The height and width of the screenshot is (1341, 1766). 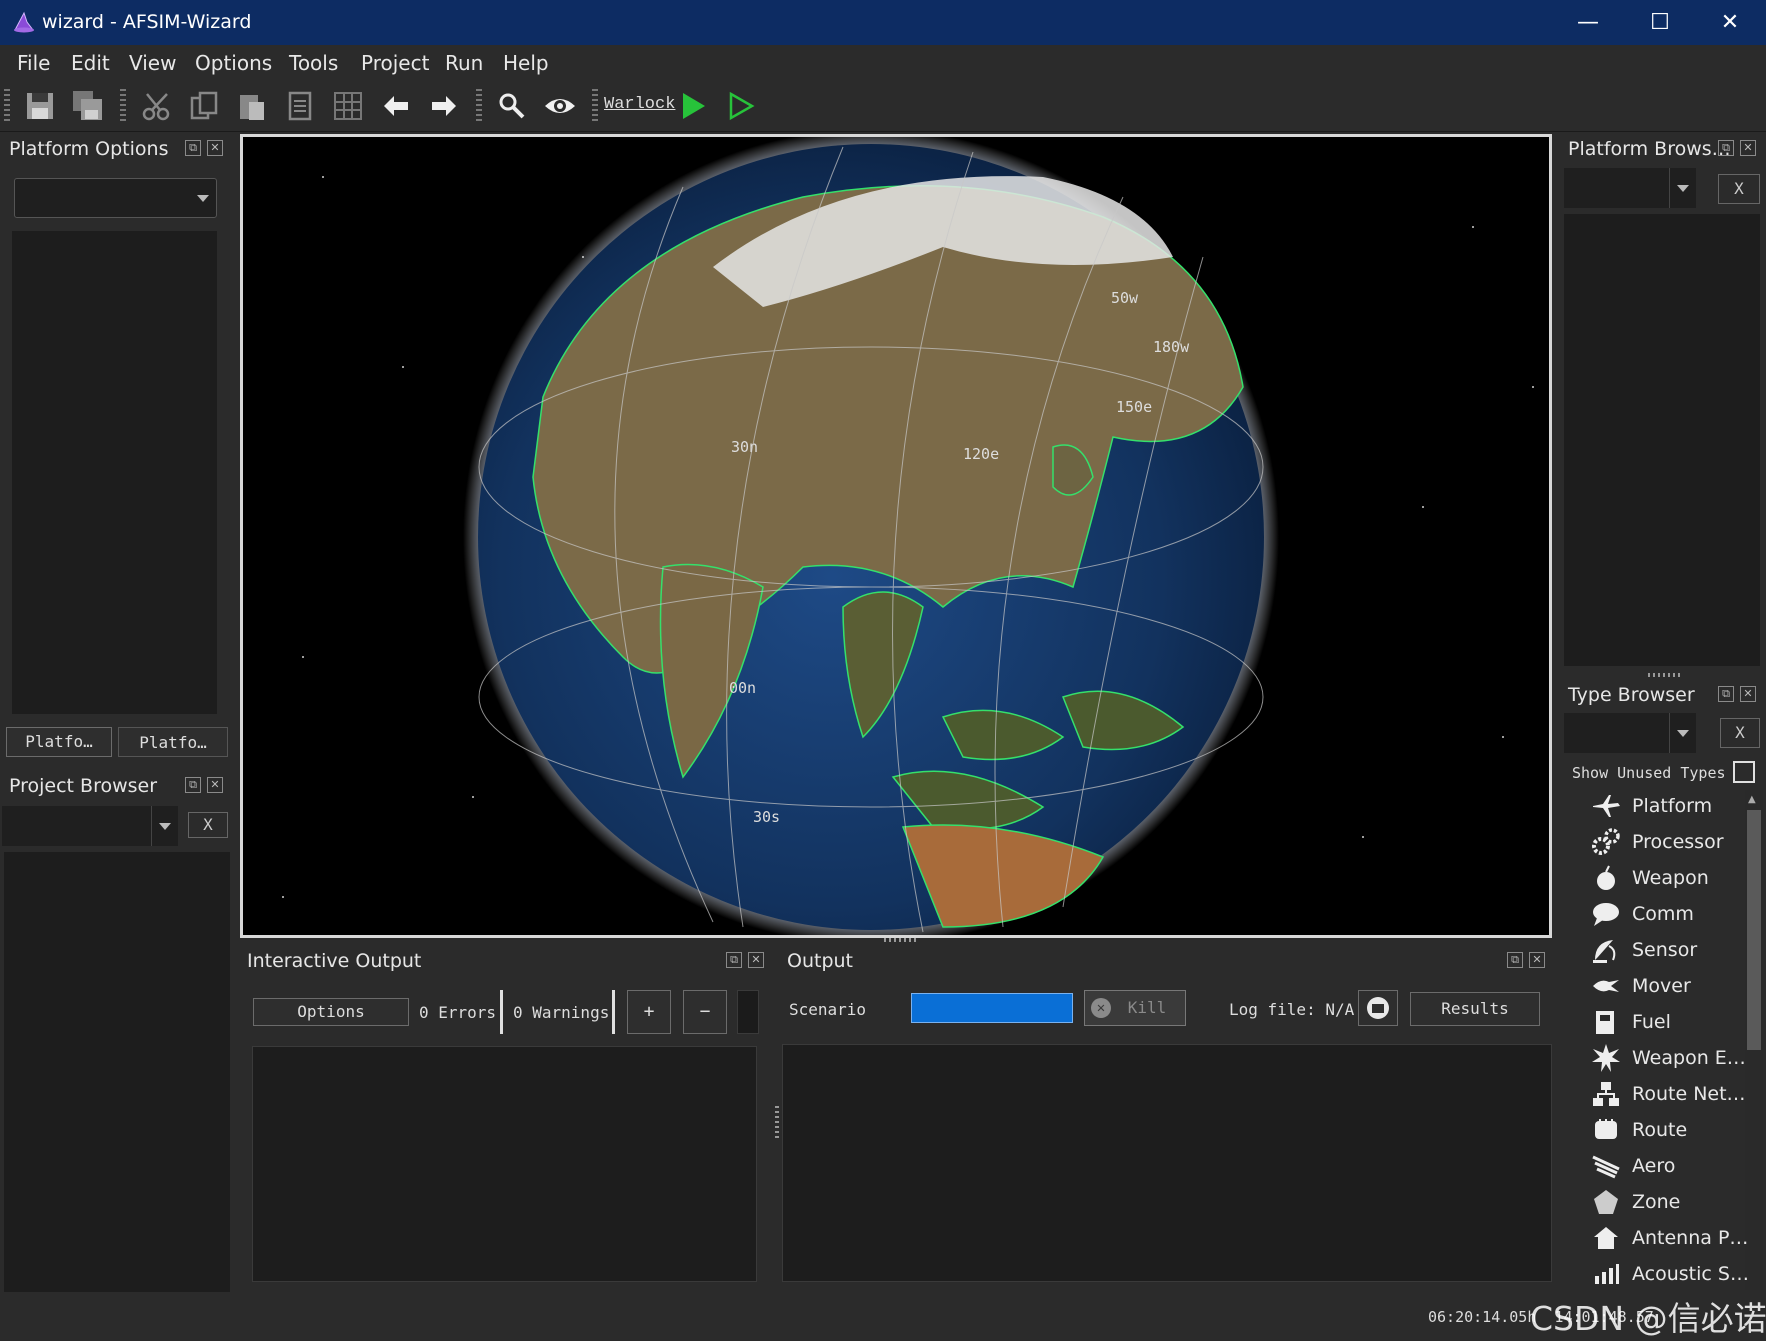 I want to click on menu-project: Project, so click(x=395, y=63).